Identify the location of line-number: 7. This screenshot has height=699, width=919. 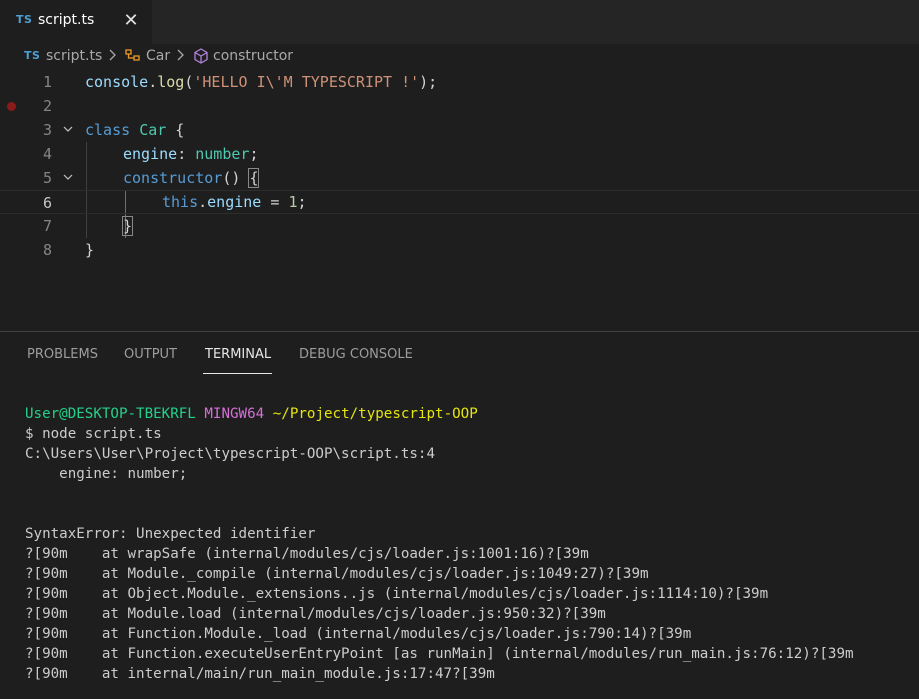
(47, 226).